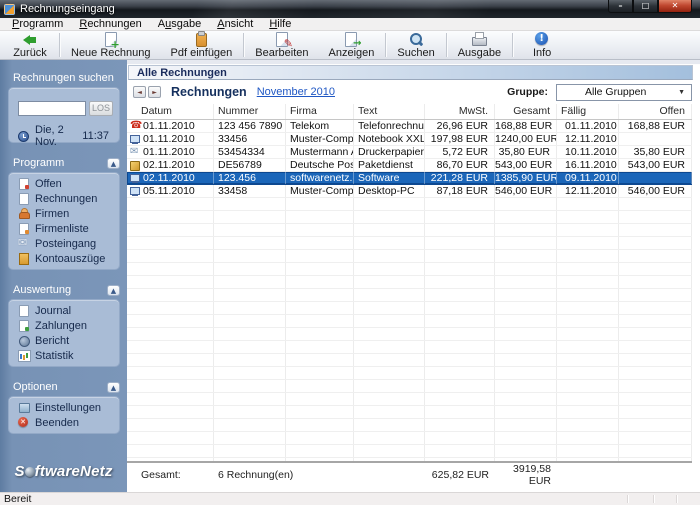 The image size is (700, 505). I want to click on menu-hilfe: Hilfe, so click(280, 24).